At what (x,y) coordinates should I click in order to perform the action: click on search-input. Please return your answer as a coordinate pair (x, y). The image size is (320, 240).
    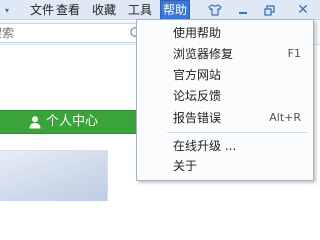
    Looking at the image, I should click on (62, 33).